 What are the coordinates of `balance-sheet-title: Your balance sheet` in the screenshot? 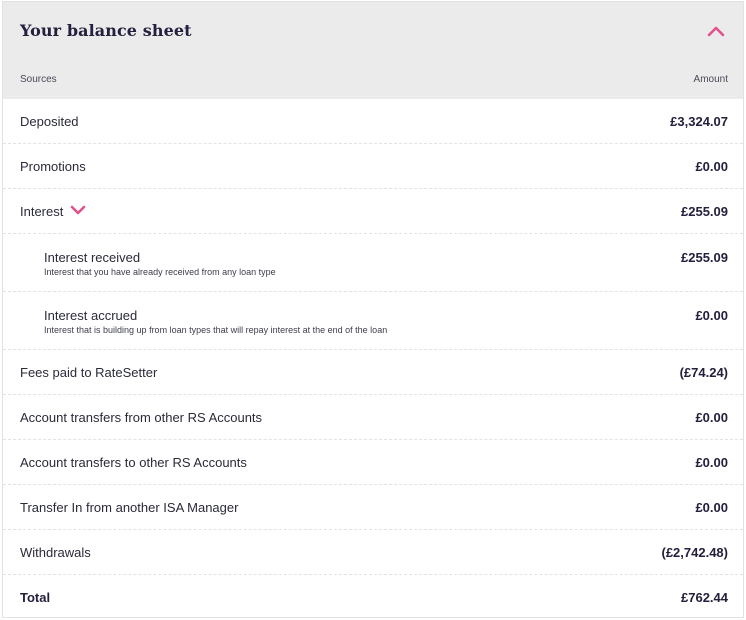 It's located at (106, 30).